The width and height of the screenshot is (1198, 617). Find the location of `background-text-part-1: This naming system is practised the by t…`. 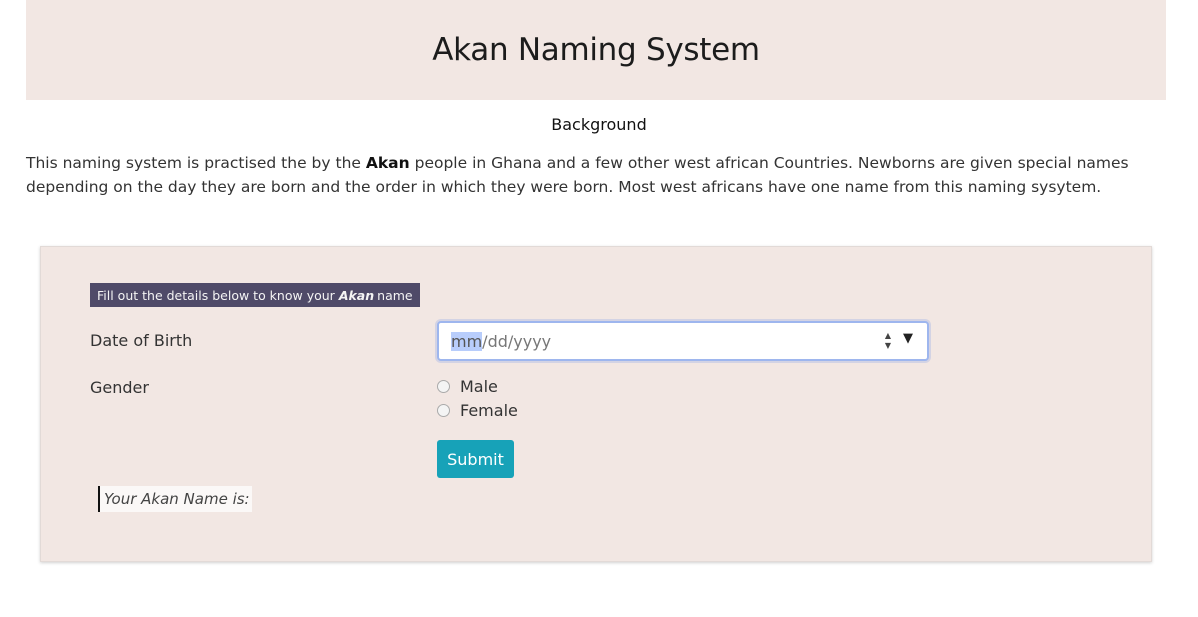

background-text-part-1: This naming system is practised the by t… is located at coordinates (196, 163).